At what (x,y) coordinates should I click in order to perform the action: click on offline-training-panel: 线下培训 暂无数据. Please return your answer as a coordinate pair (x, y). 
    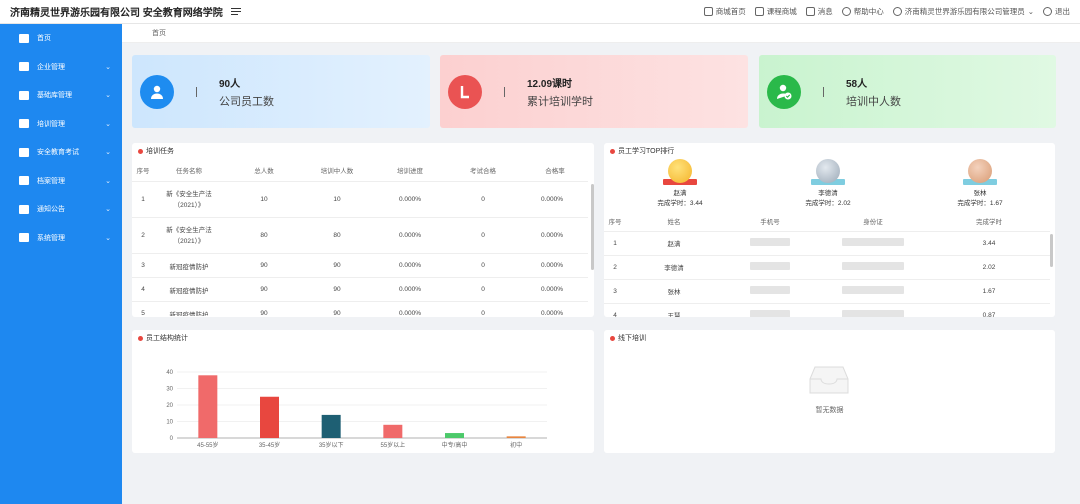
    Looking at the image, I should click on (829, 391).